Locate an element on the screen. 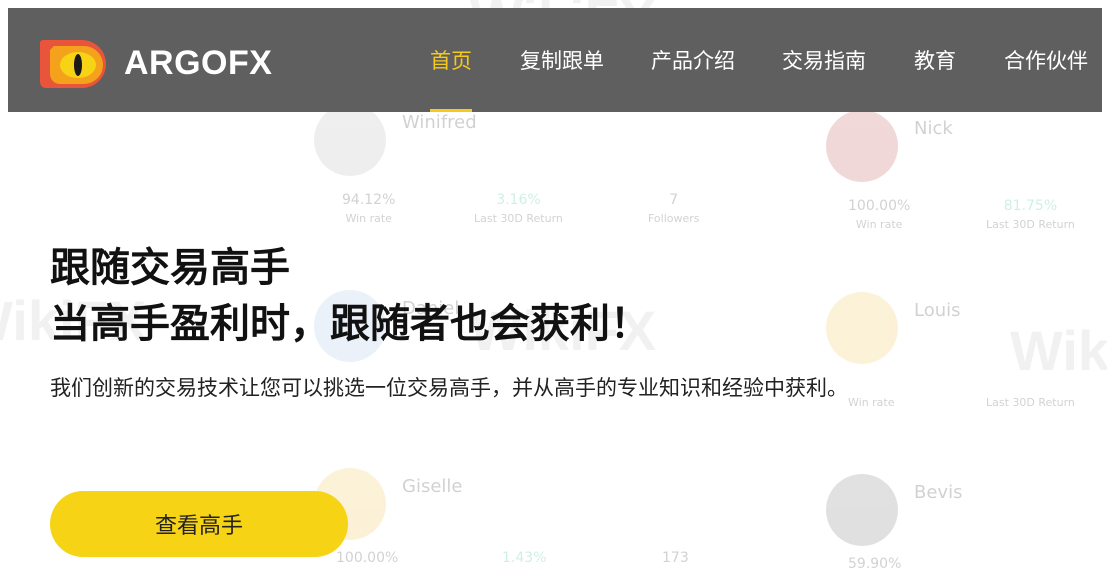 This screenshot has width=1107, height=578. hero-subtitle: 我们创新的交易技术让您可以挑选一位交易高手，并从高手的专业知识和经验中获利。 is located at coordinates (449, 388).